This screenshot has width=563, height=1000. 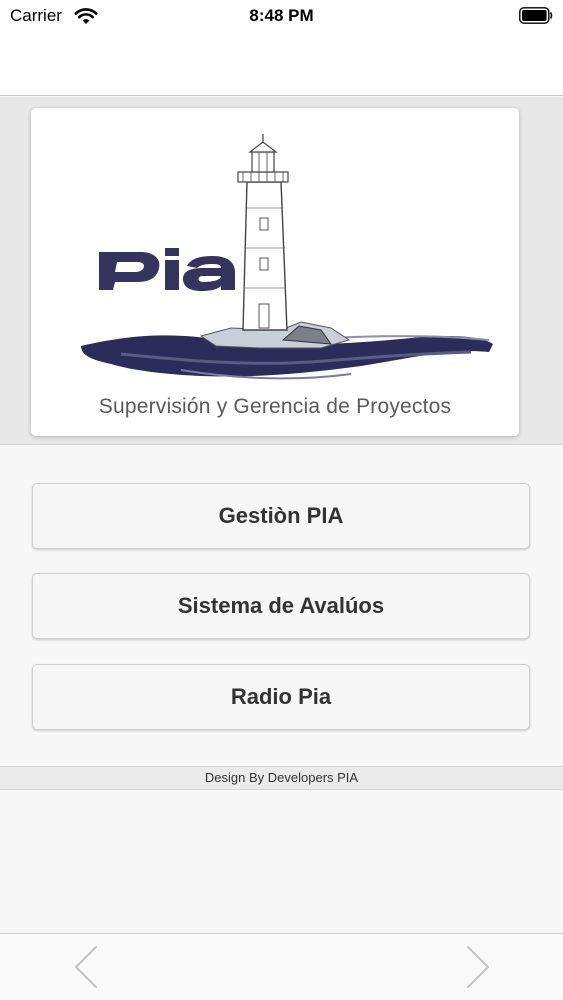 What do you see at coordinates (281, 516) in the screenshot?
I see `gestion-pia-button: Gestiòn PIA` at bounding box center [281, 516].